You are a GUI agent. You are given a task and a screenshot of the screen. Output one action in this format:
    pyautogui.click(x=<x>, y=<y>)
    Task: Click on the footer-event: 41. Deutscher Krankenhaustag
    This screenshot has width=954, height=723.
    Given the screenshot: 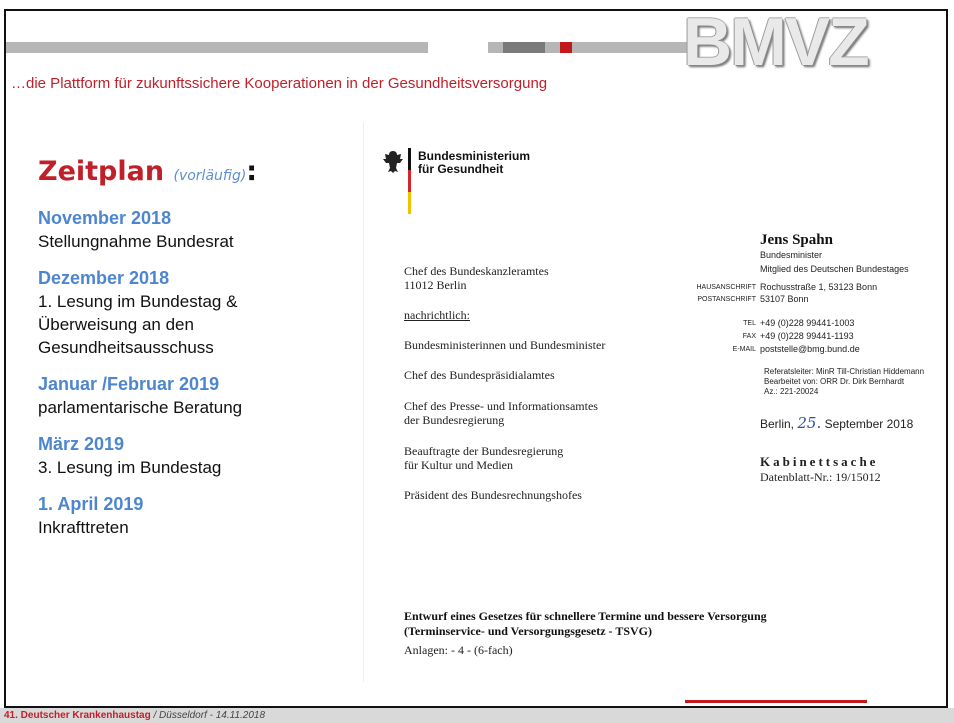 What is the action you would take?
    pyautogui.click(x=77, y=715)
    